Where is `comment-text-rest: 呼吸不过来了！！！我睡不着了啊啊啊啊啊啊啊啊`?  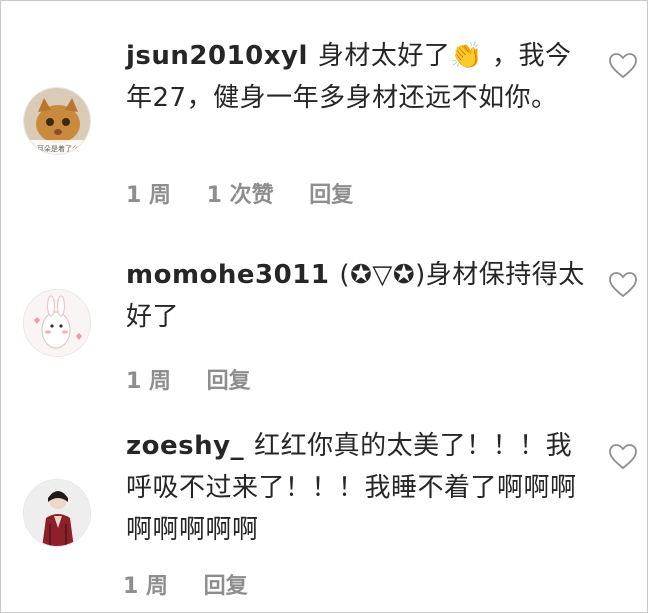
comment-text-rest: 呼吸不过来了！！！我睡不着了啊啊啊啊啊啊啊啊 is located at coordinates (351, 509).